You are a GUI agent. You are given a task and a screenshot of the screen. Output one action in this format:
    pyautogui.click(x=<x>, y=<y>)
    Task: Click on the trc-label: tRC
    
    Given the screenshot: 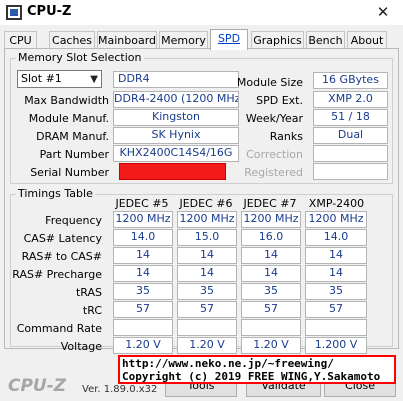 What is the action you would take?
    pyautogui.click(x=92, y=310)
    